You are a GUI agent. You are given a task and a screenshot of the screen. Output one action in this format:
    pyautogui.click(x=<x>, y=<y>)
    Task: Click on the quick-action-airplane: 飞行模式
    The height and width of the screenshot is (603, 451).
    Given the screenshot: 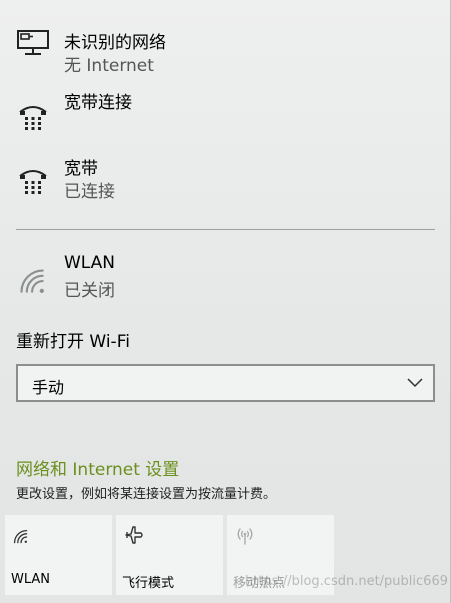 What is the action you would take?
    pyautogui.click(x=169, y=555)
    